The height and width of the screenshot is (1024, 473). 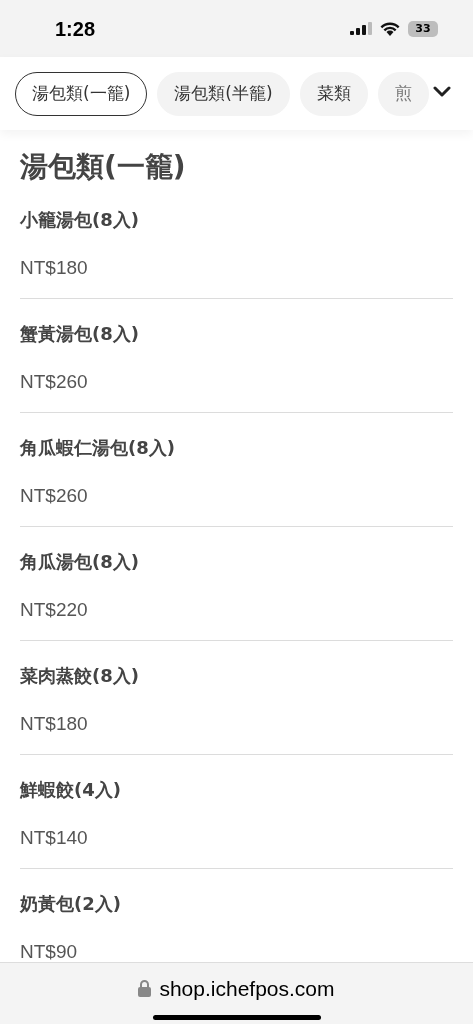 What do you see at coordinates (236, 904) in the screenshot?
I see `item-name: 奶黃包(2入)` at bounding box center [236, 904].